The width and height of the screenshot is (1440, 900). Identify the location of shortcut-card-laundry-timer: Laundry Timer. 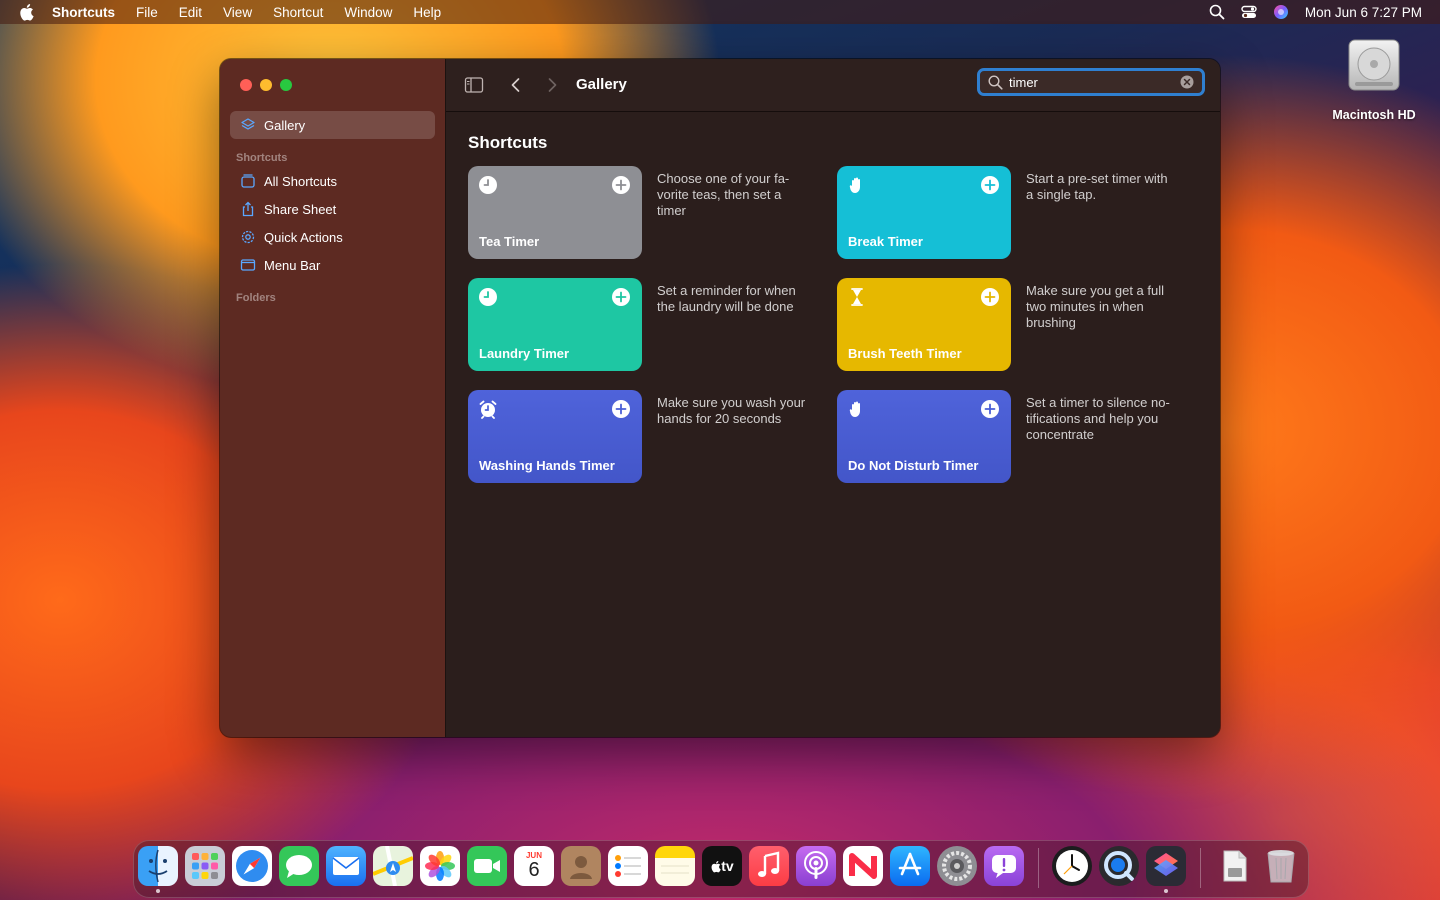
(555, 324).